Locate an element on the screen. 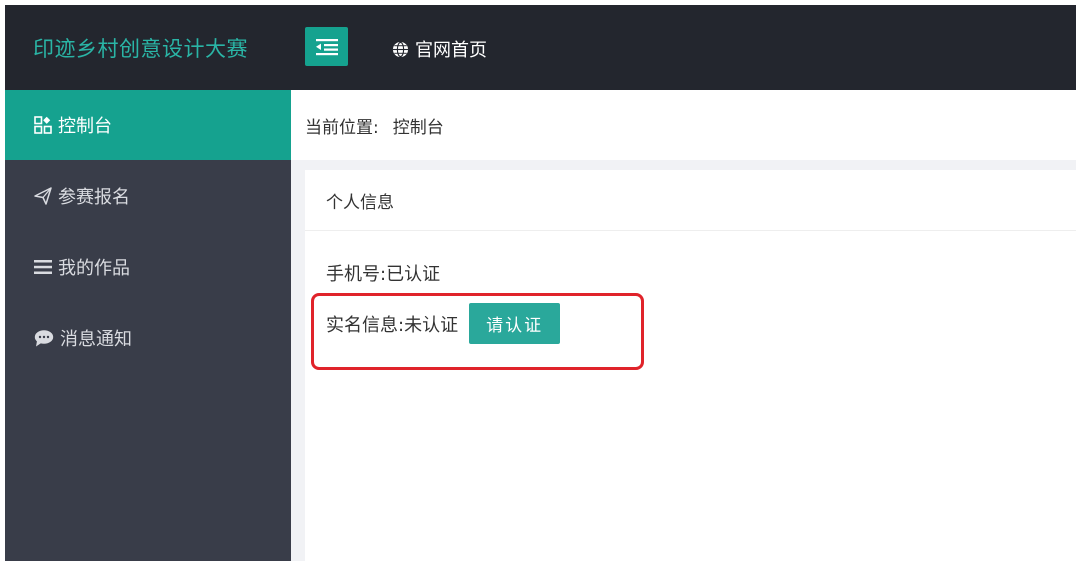  breadcrumb: 当前位置: 控制台 is located at coordinates (683, 125).